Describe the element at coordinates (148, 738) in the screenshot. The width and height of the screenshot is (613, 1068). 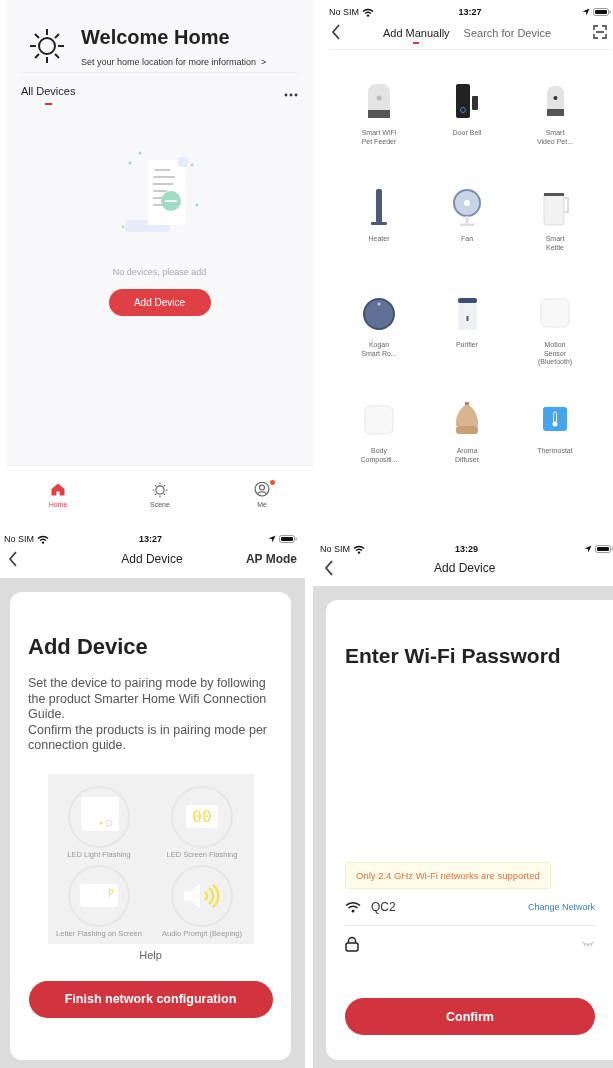
I see `instruction-text: Confirm the products is in pairing mode per connection guide.` at that location.